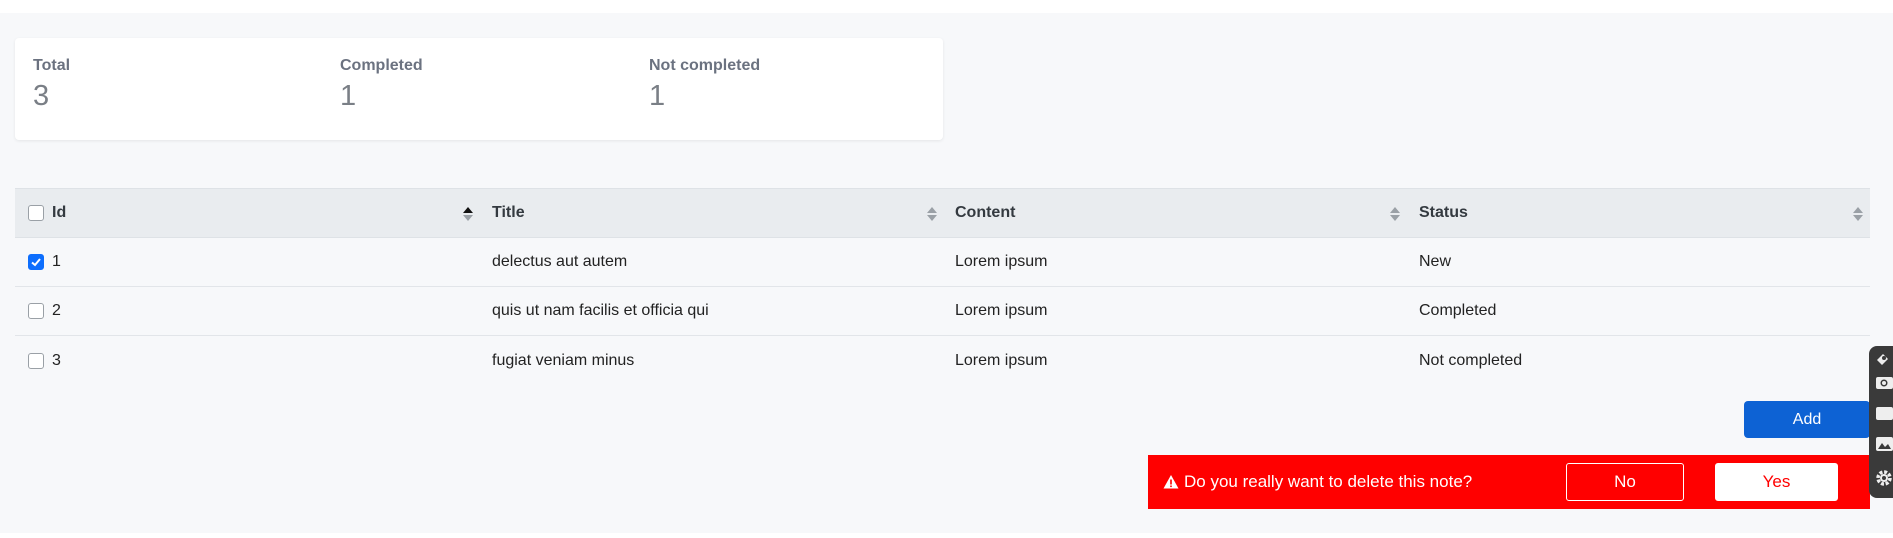 This screenshot has height=538, width=1893. Describe the element at coordinates (36, 213) in the screenshot. I see `select-all-checkbox` at that location.